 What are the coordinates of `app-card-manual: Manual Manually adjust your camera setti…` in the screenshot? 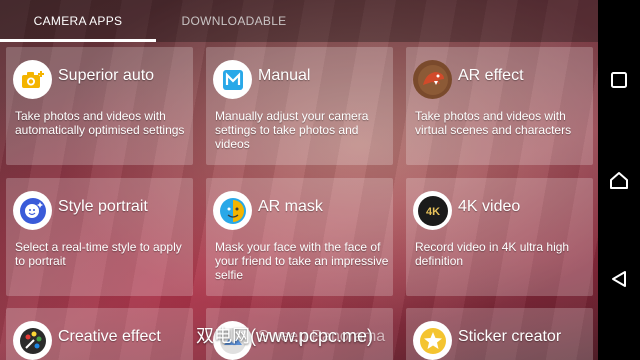 It's located at (299, 106).